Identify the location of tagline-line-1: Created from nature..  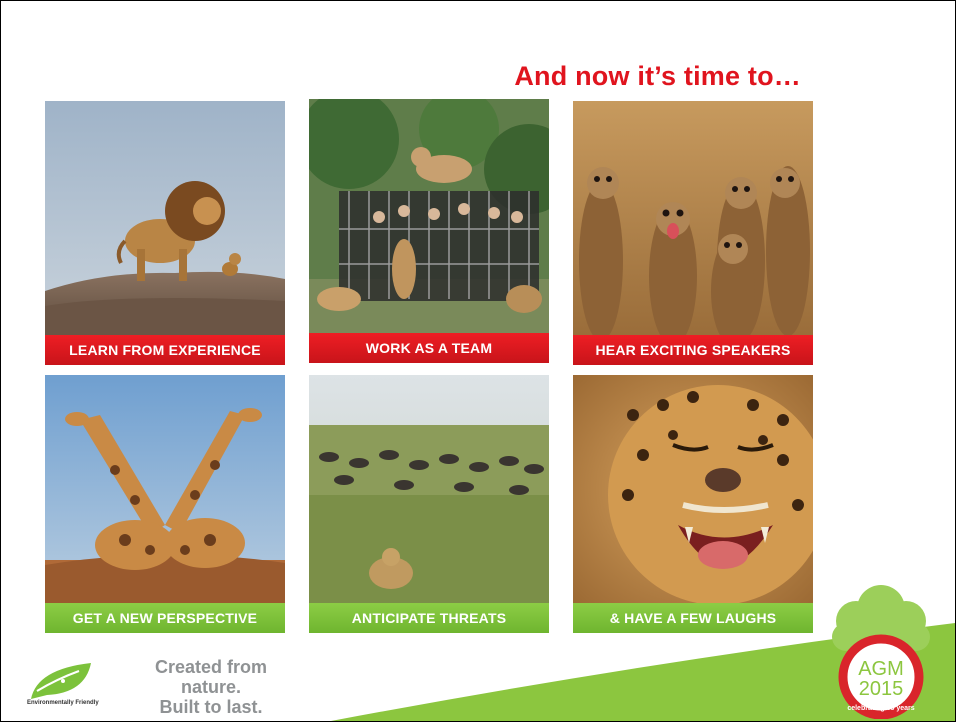
(211, 677).